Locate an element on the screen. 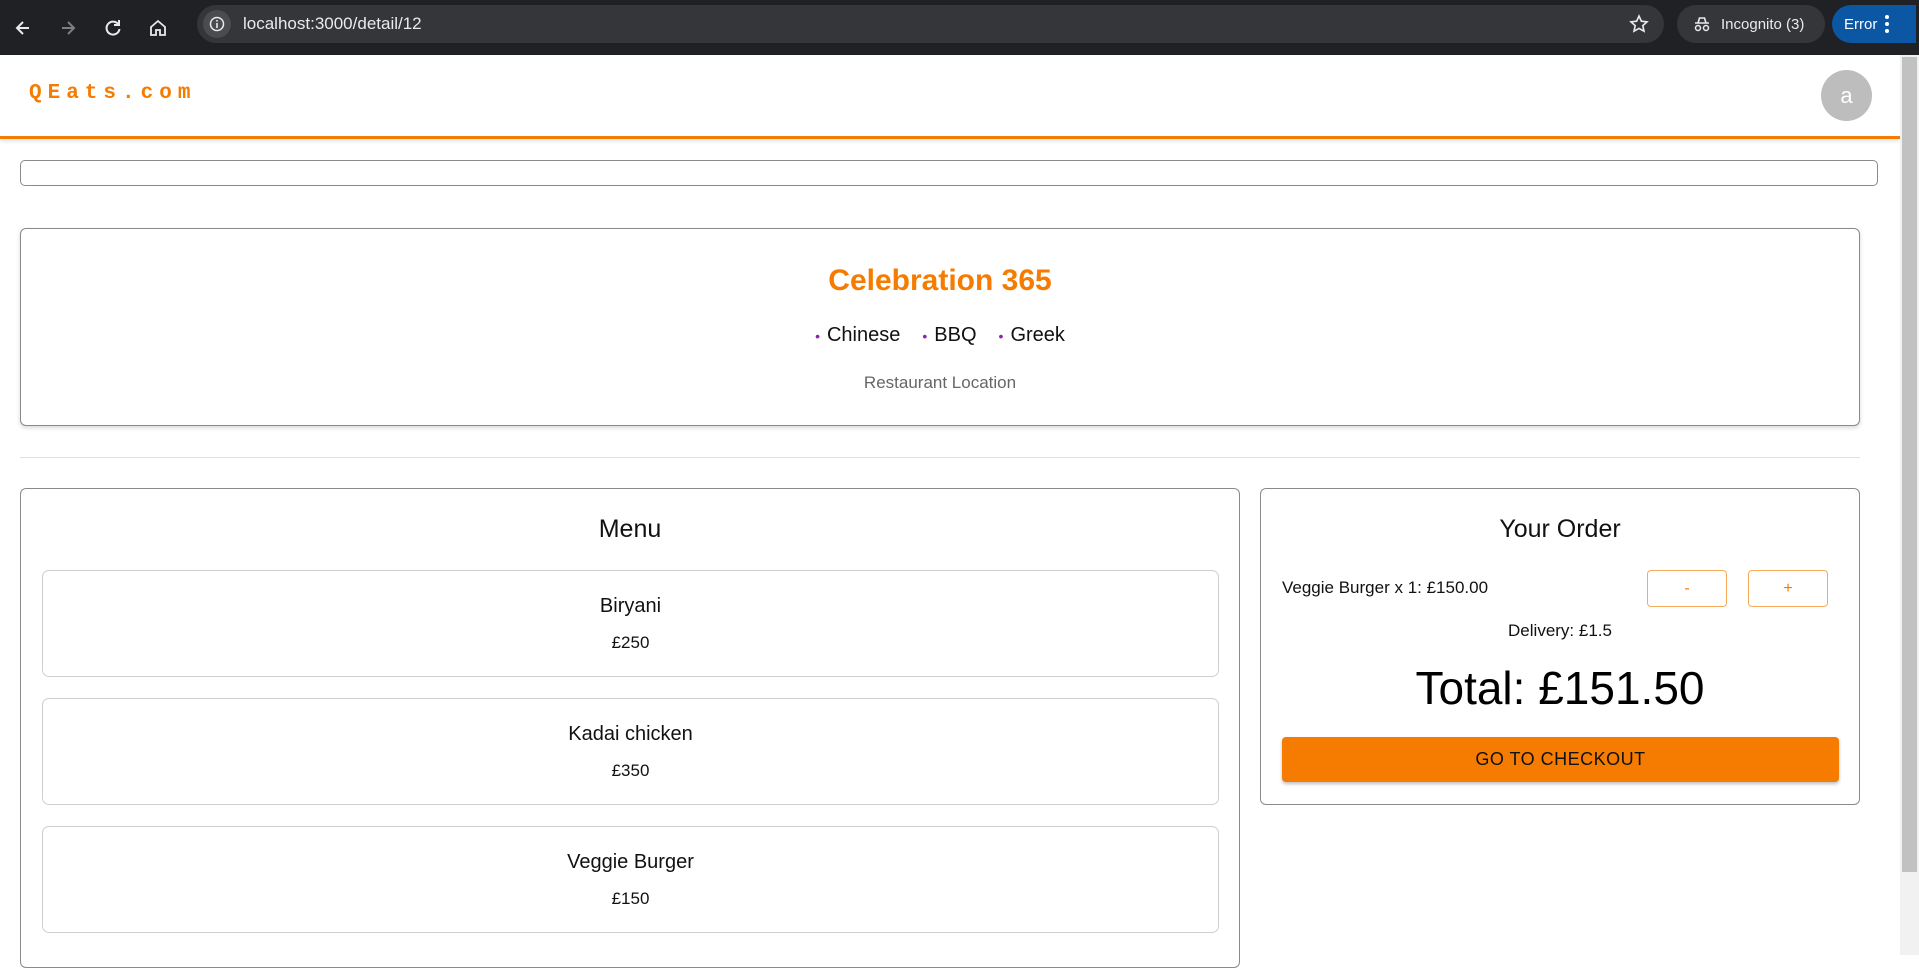 The height and width of the screenshot is (968, 1919). restaurant-location: Restaurant Location is located at coordinates (940, 382).